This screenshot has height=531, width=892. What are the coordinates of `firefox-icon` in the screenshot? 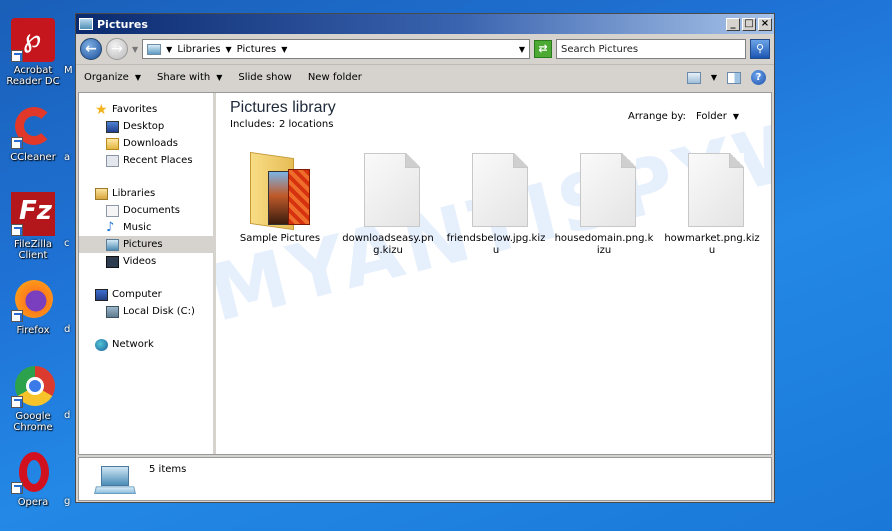 It's located at (33, 300).